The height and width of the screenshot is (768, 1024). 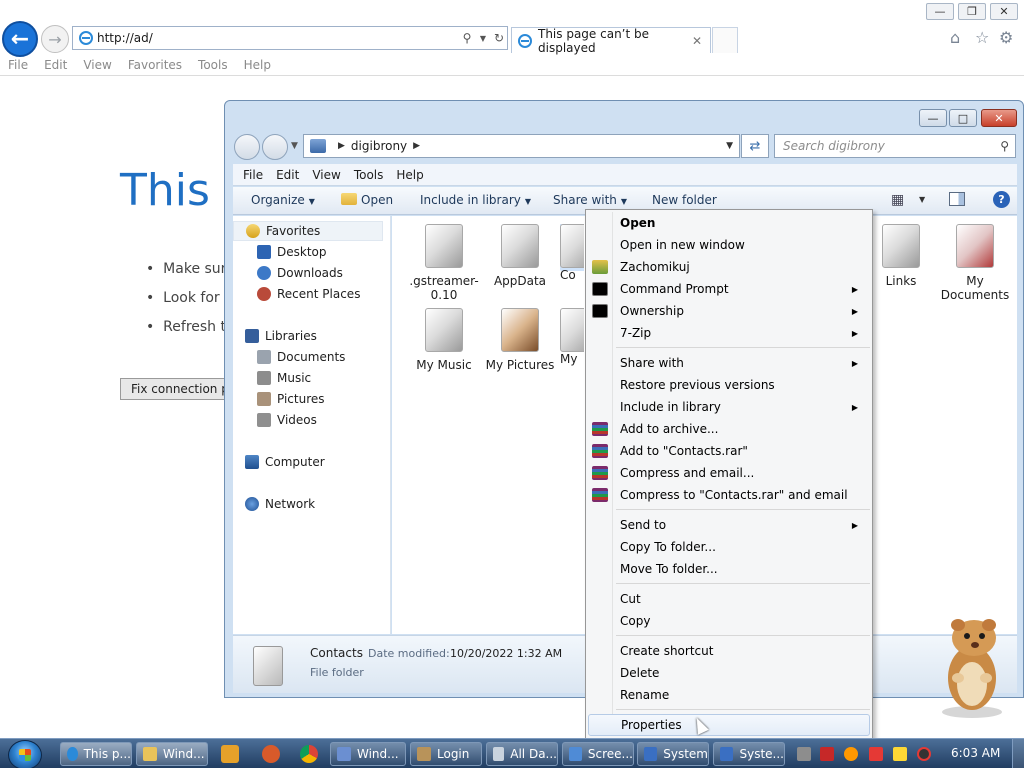 I want to click on nav-network: Network, so click(x=274, y=504).